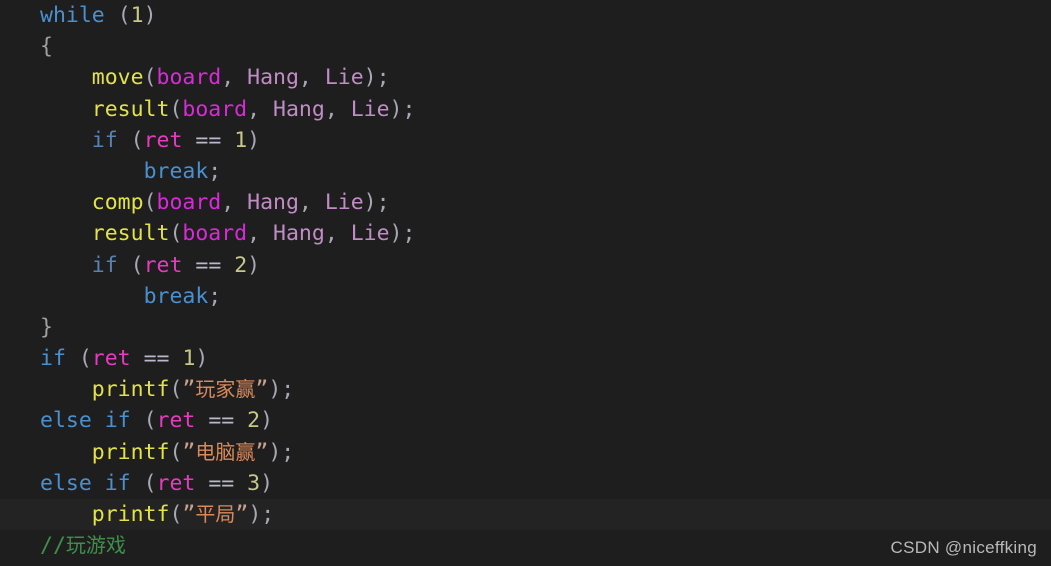 The height and width of the screenshot is (566, 1051). I want to click on code-line: if (ret == 2), so click(525, 265).